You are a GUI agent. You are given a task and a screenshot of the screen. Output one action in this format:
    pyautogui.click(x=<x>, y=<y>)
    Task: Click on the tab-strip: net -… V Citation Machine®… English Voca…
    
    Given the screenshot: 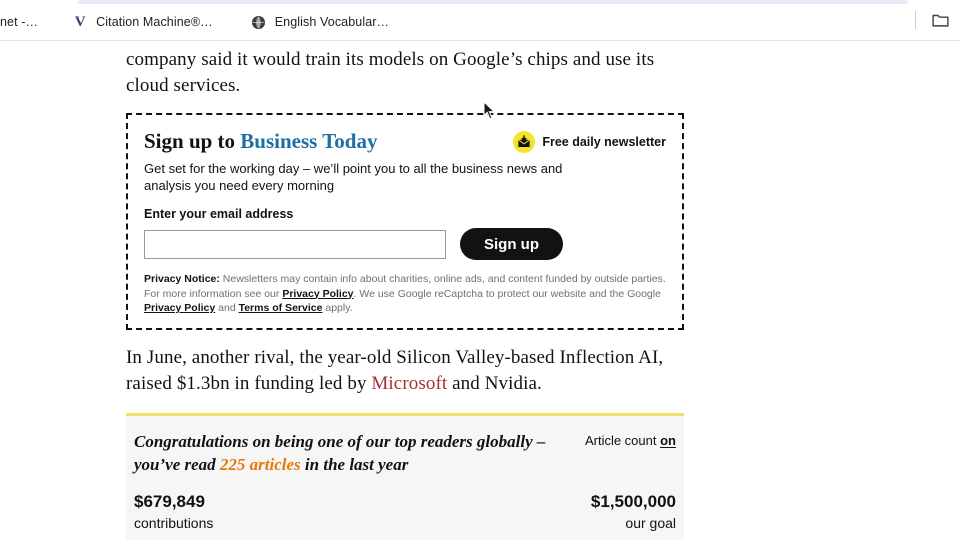 What is the action you would take?
    pyautogui.click(x=480, y=22)
    